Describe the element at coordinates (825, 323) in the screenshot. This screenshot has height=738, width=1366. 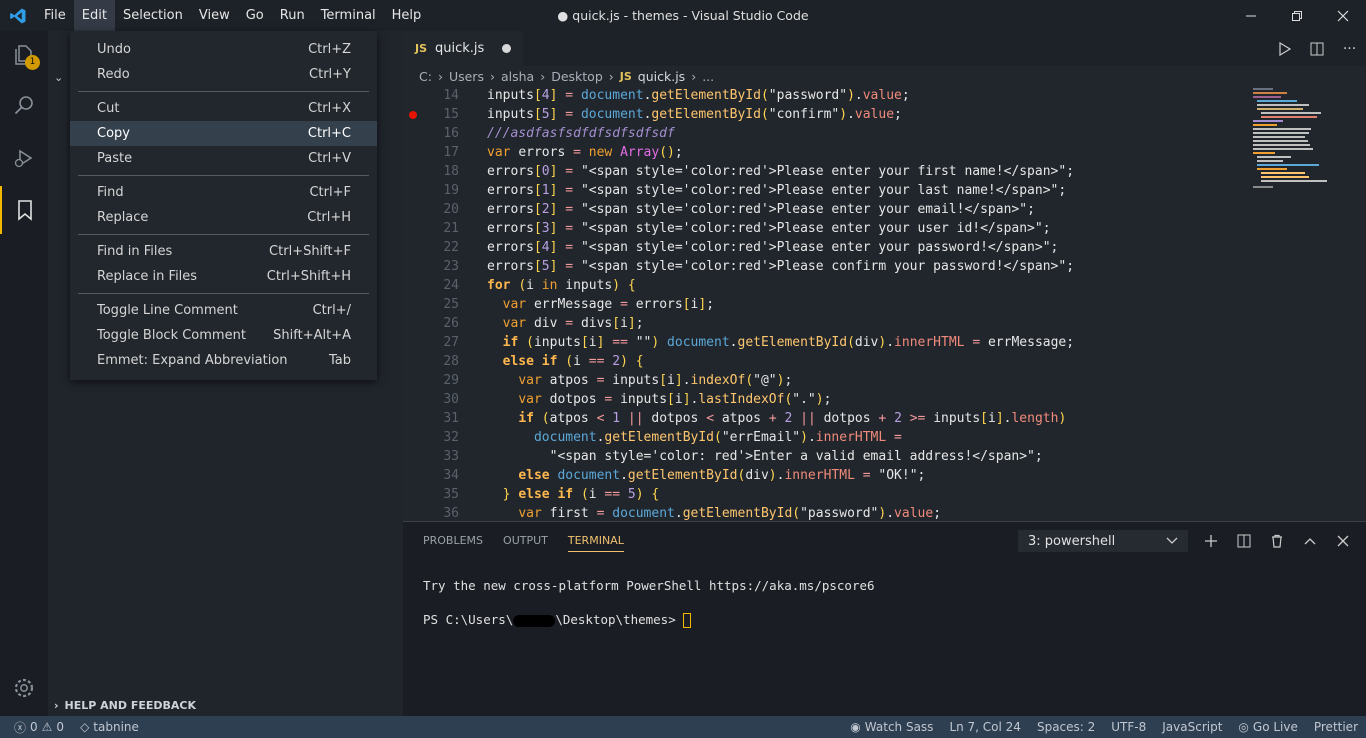
I see `code-line: 26 var div = divs[i];` at that location.